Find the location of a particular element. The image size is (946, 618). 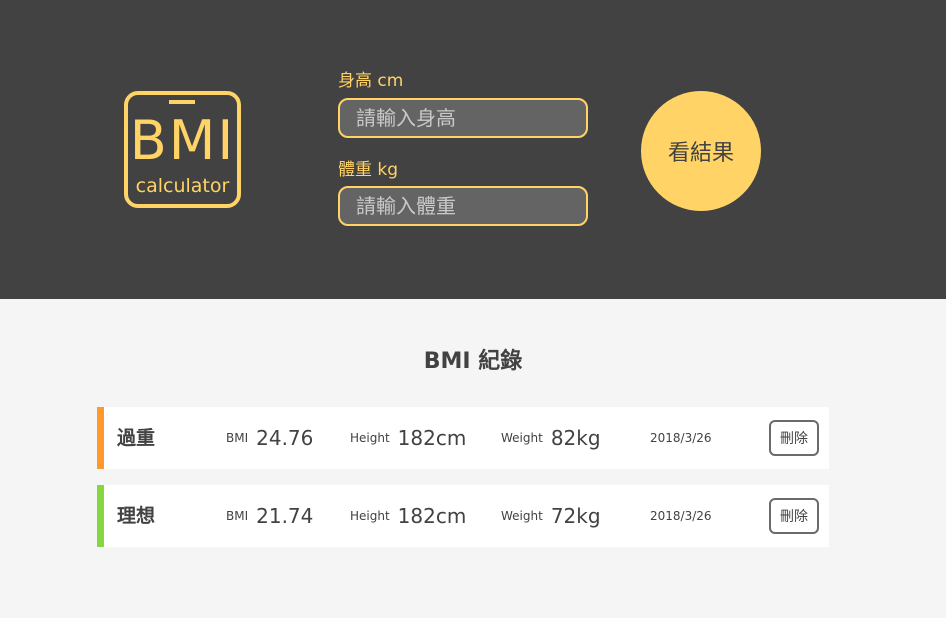

weight-value: 82kg is located at coordinates (575, 438).